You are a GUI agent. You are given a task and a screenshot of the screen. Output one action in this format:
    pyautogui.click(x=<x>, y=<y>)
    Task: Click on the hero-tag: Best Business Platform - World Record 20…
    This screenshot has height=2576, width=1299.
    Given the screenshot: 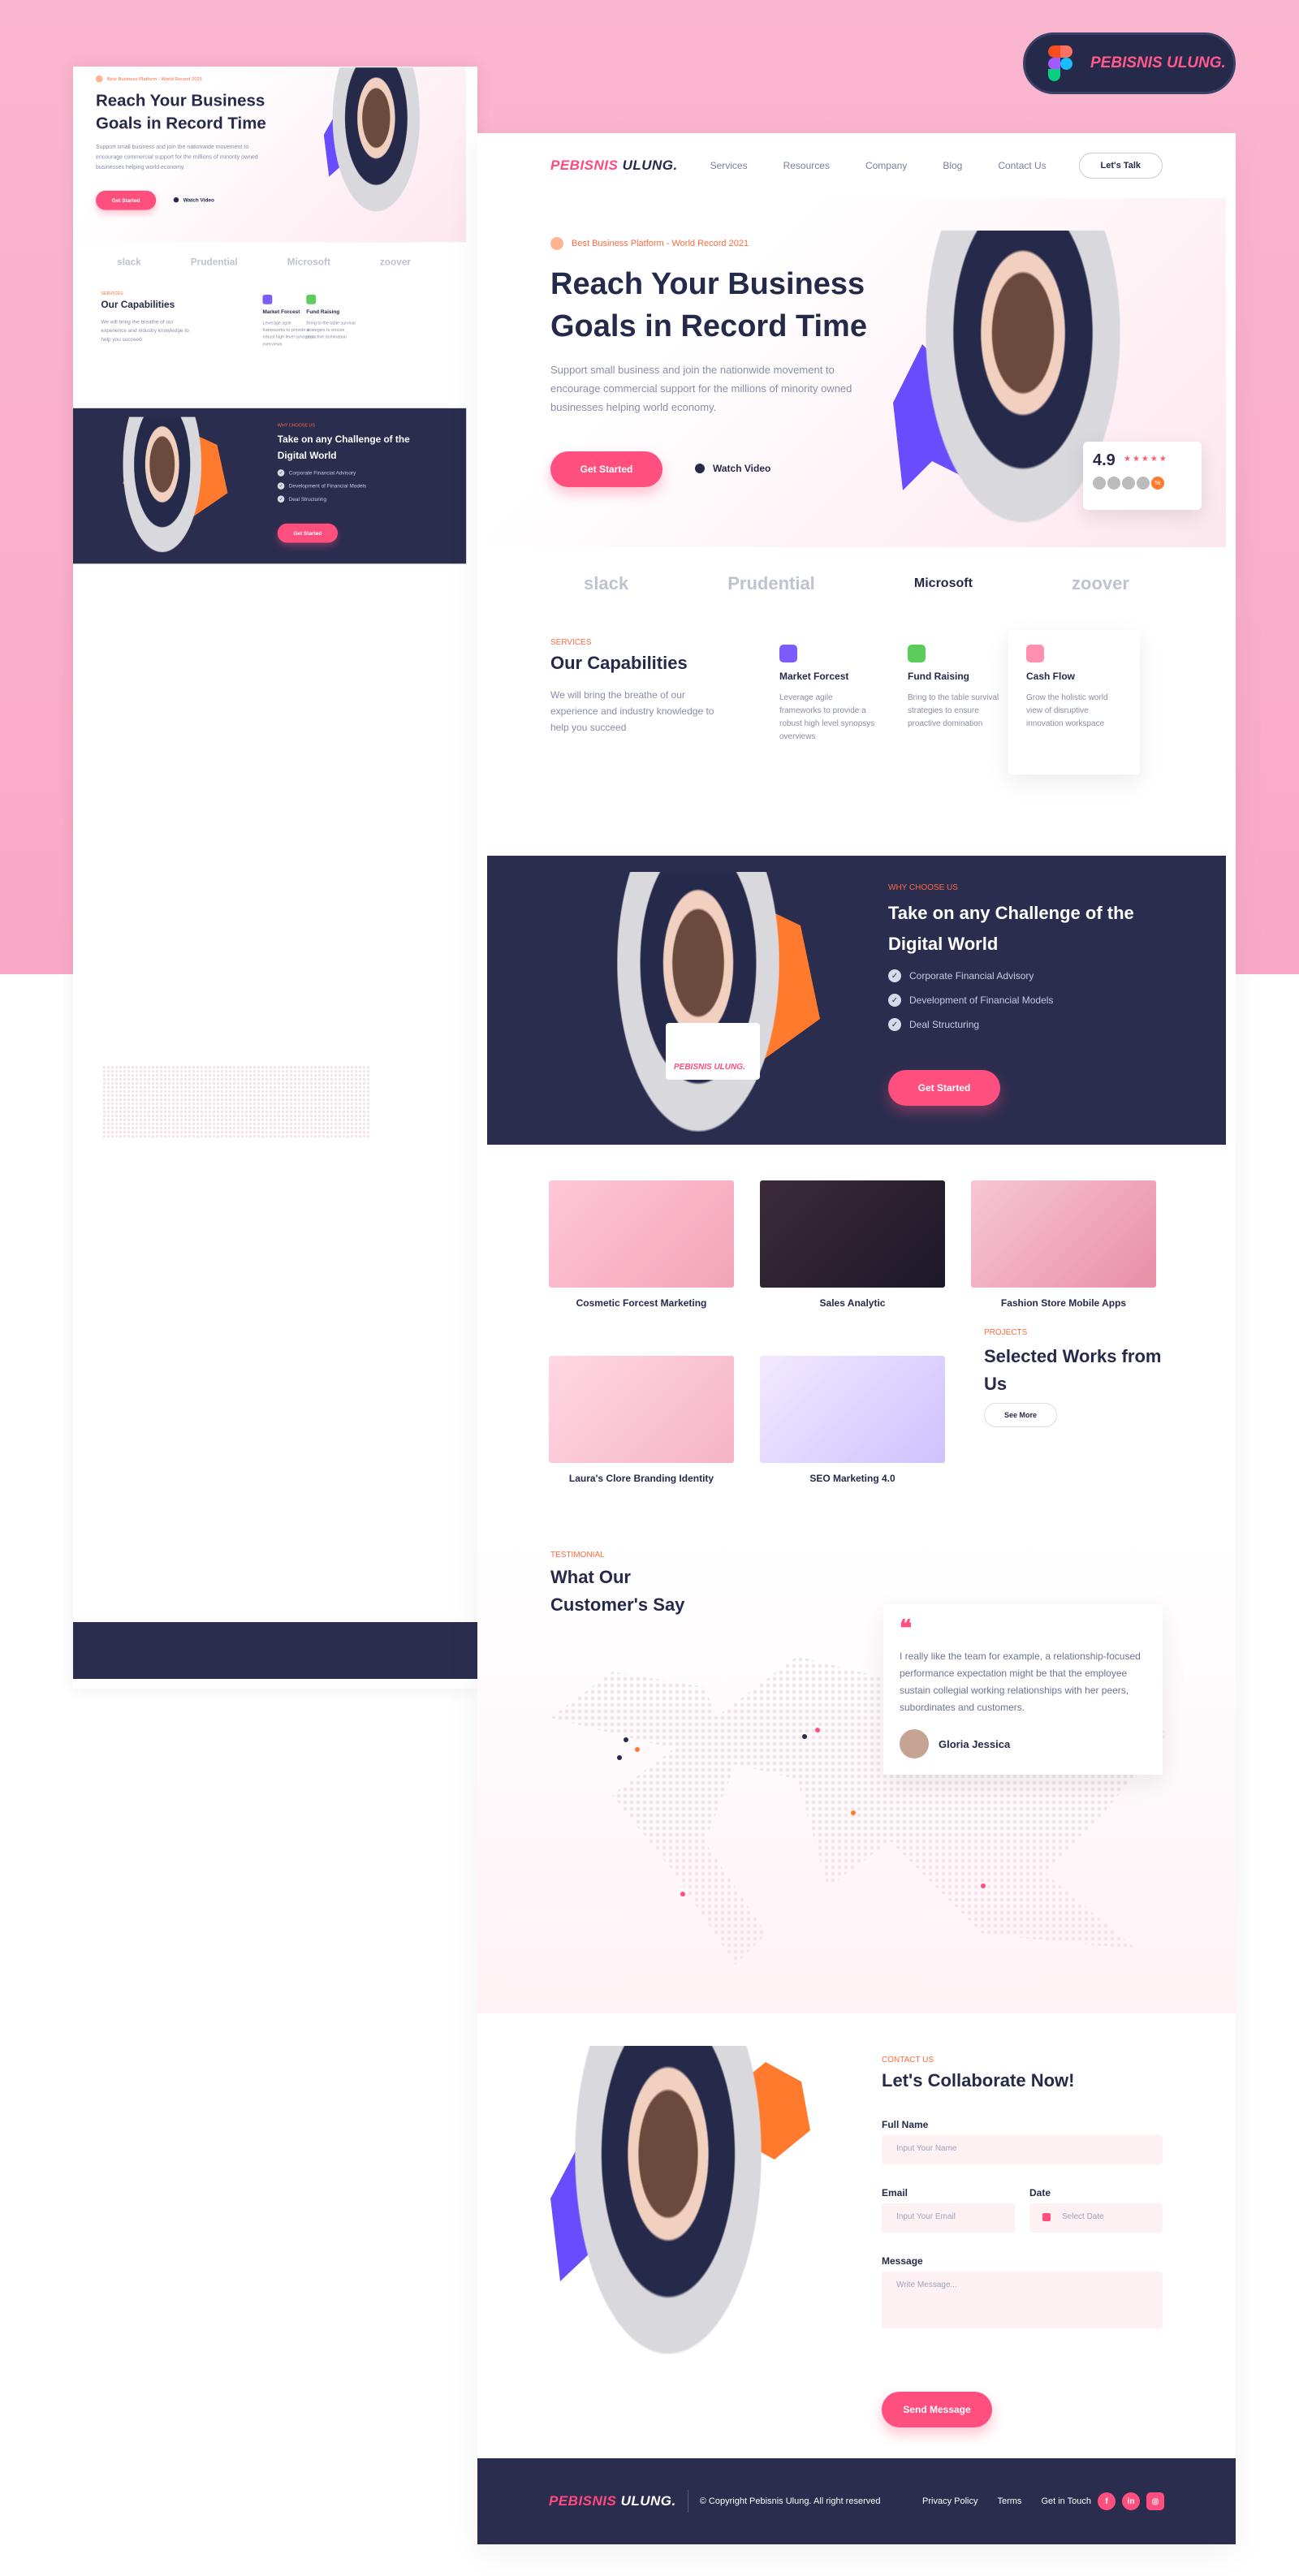 What is the action you would take?
    pyautogui.click(x=649, y=243)
    